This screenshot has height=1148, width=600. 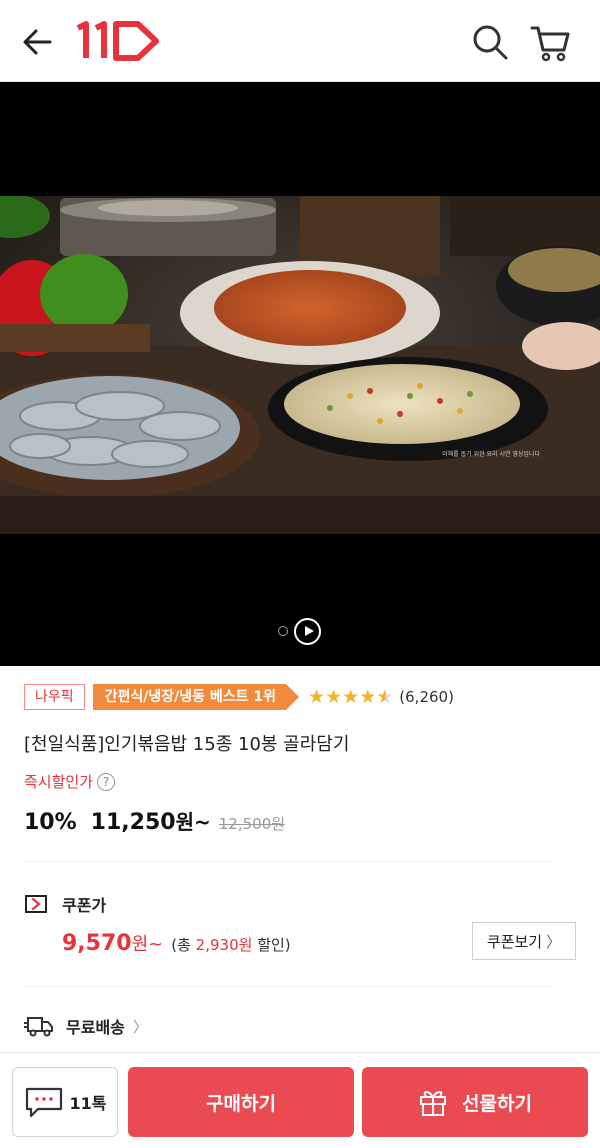 What do you see at coordinates (54, 697) in the screenshot?
I see `now-pick-badge: 나우픽` at bounding box center [54, 697].